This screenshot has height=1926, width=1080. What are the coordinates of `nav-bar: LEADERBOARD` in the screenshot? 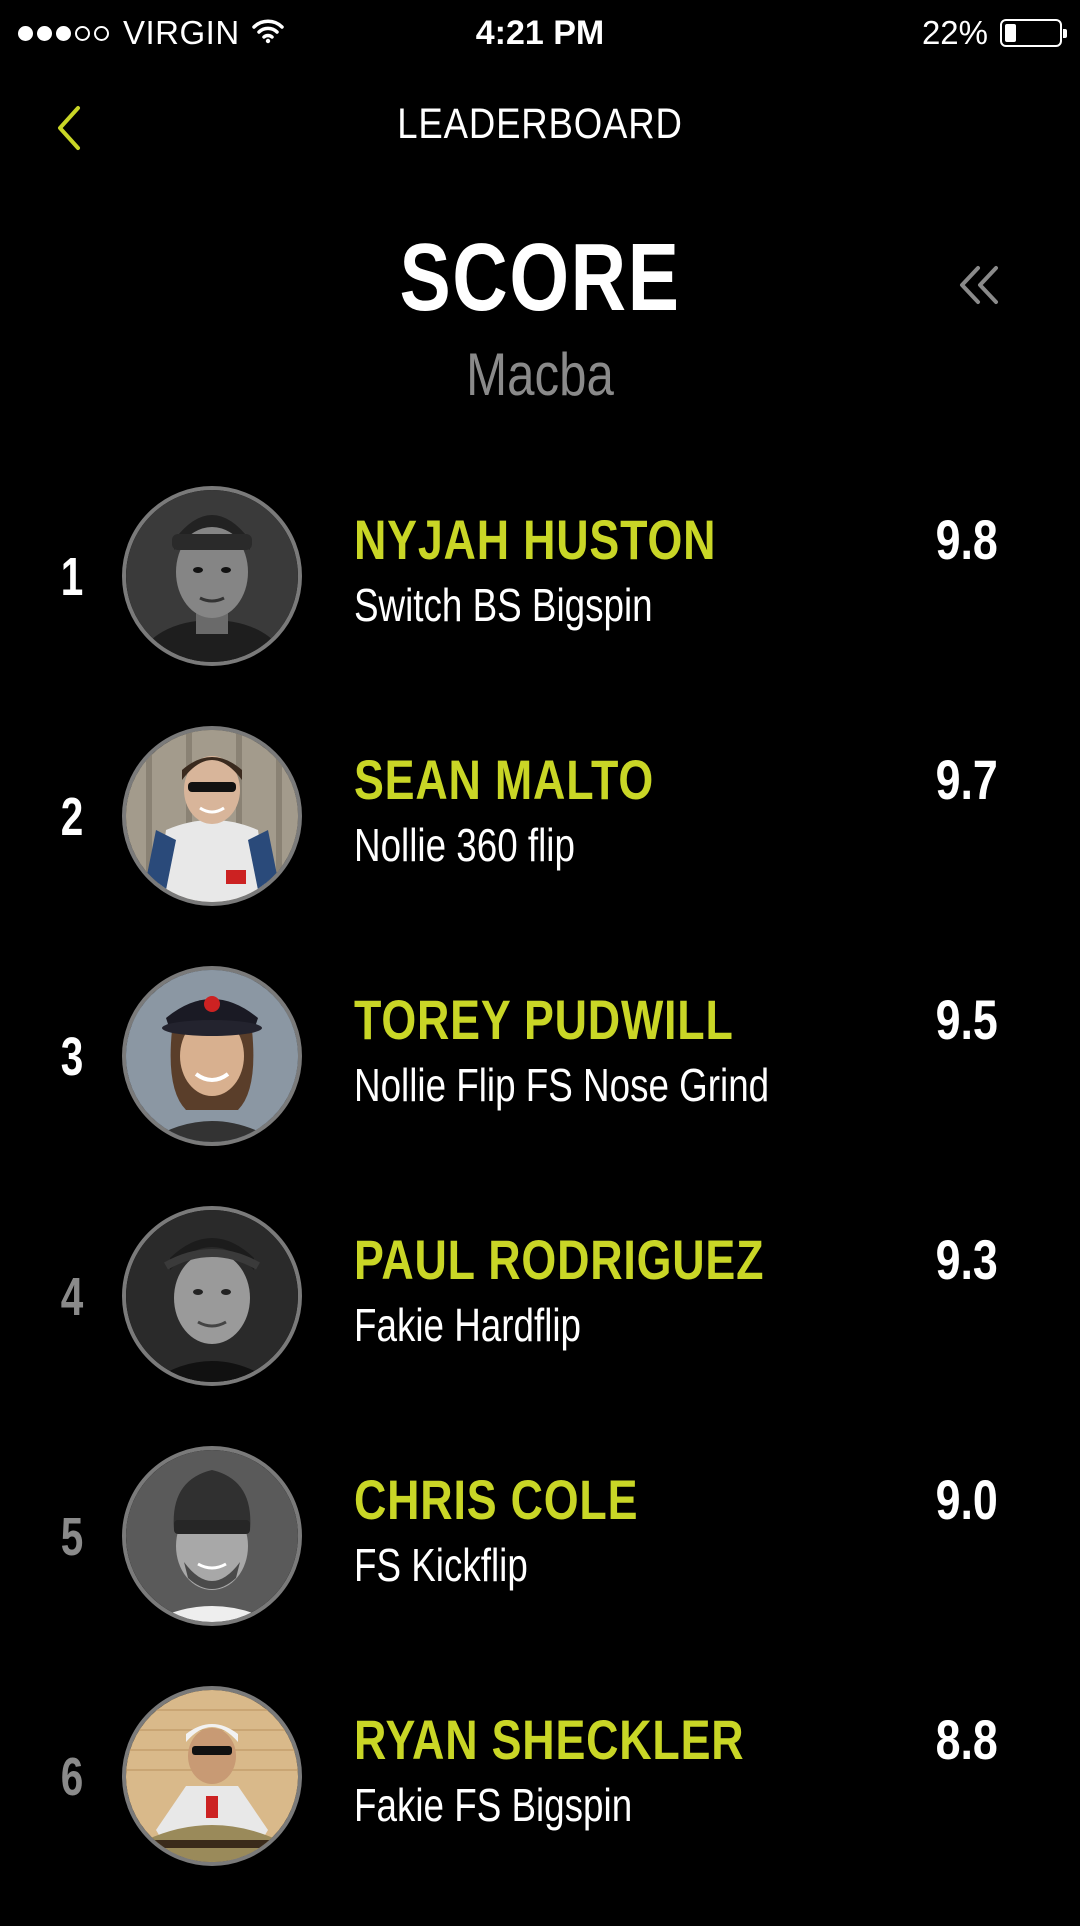 It's located at (540, 126).